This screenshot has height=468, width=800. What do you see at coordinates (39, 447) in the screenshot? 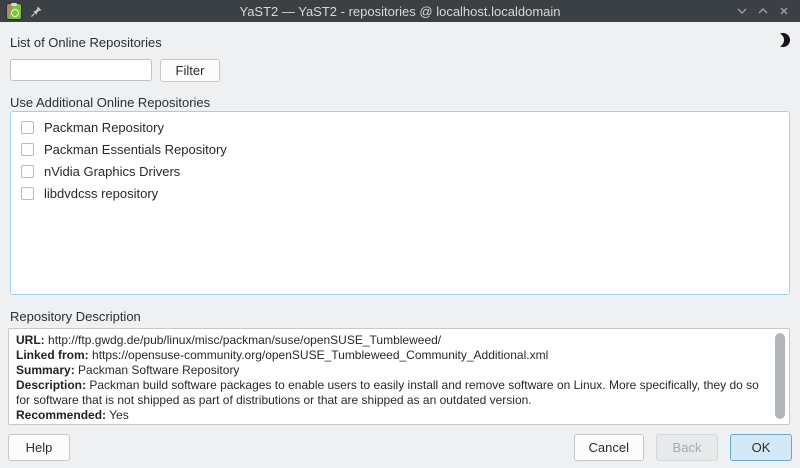
I see `help-button: Help` at bounding box center [39, 447].